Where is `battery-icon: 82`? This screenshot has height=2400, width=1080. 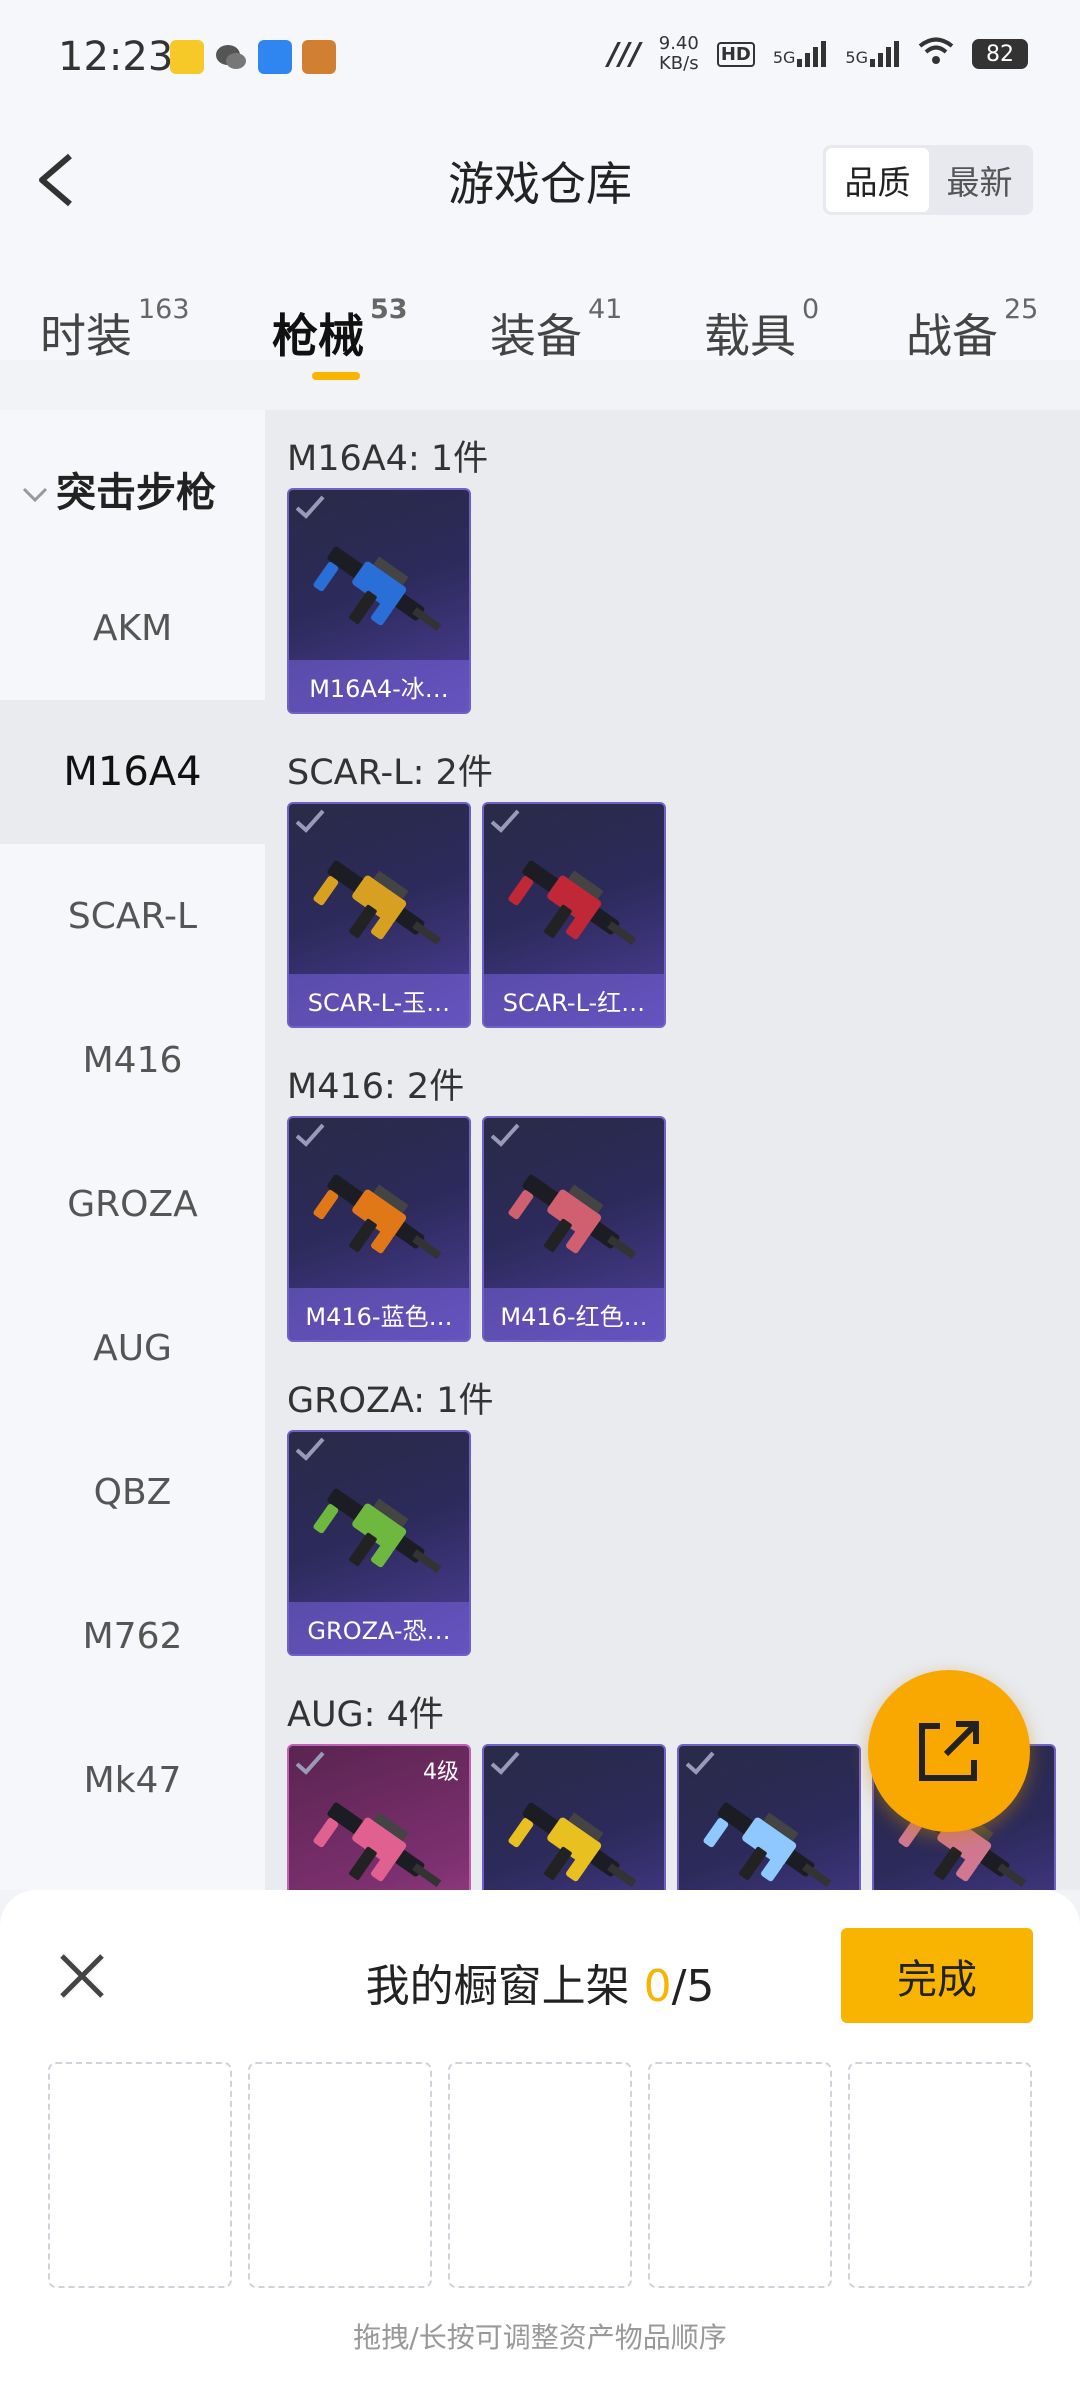 battery-icon: 82 is located at coordinates (1000, 54).